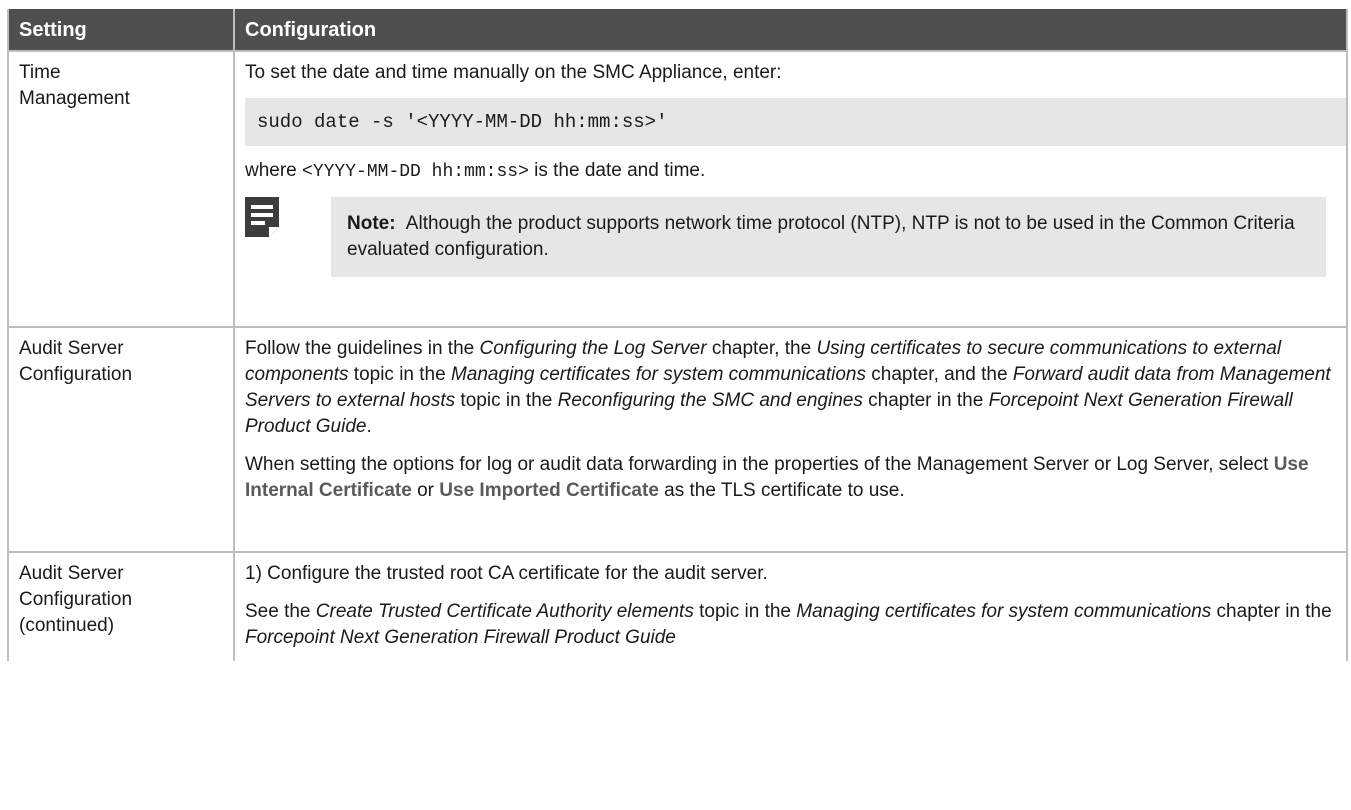 The height and width of the screenshot is (810, 1351). Describe the element at coordinates (415, 172) in the screenshot. I see `inline-code: <YYYY-MM-DD hh:mm:ss>` at that location.